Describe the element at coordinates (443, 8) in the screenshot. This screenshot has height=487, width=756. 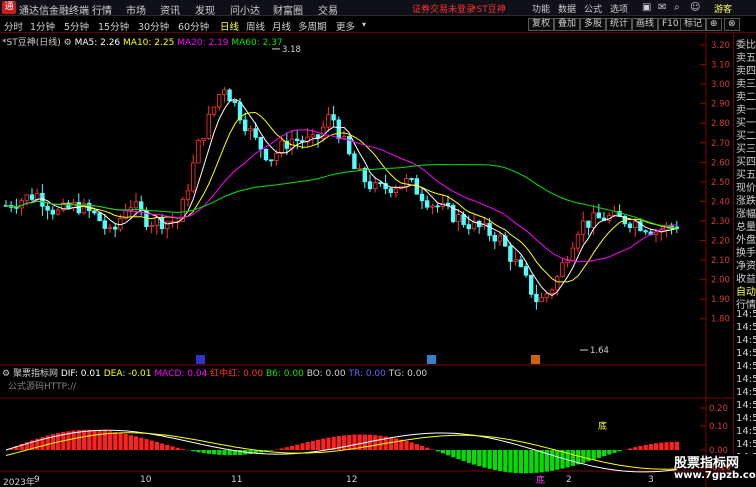
I see `login-status: 证券交易未登录` at that location.